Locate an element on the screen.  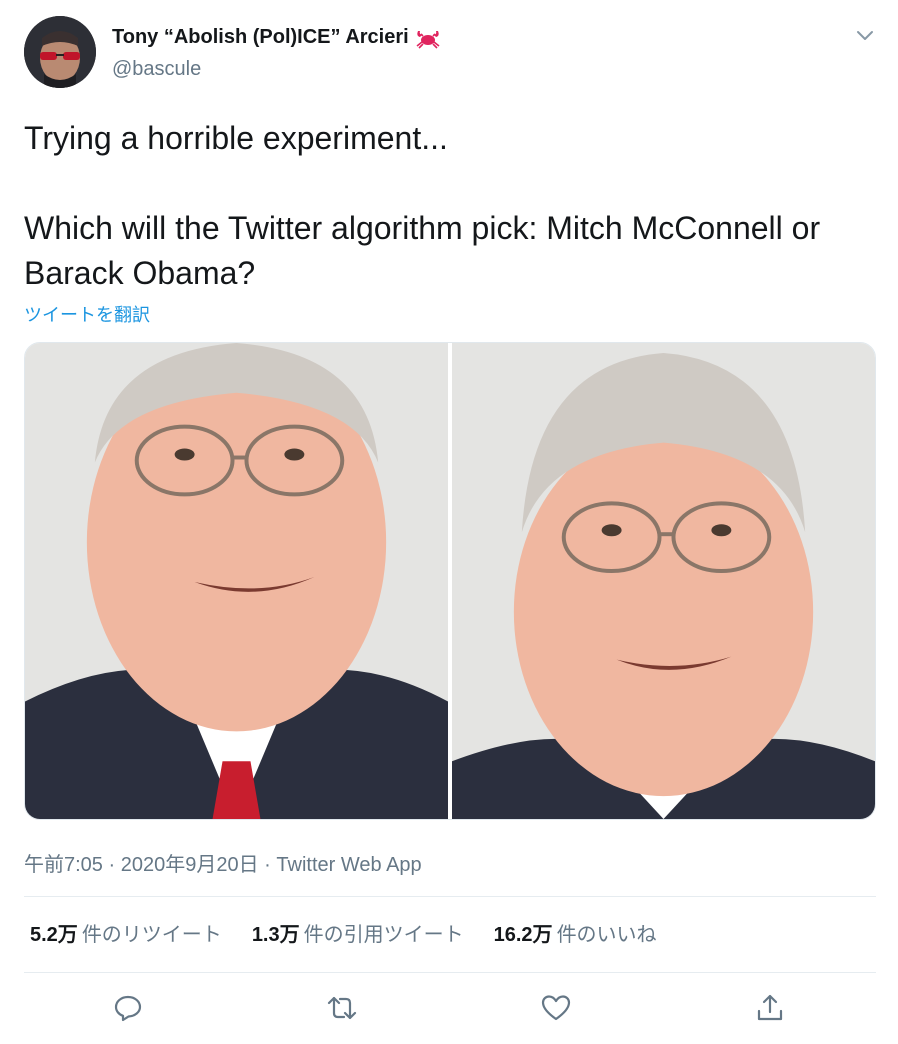
like-count: 16.2万 件のいいね is located at coordinates (575, 932).